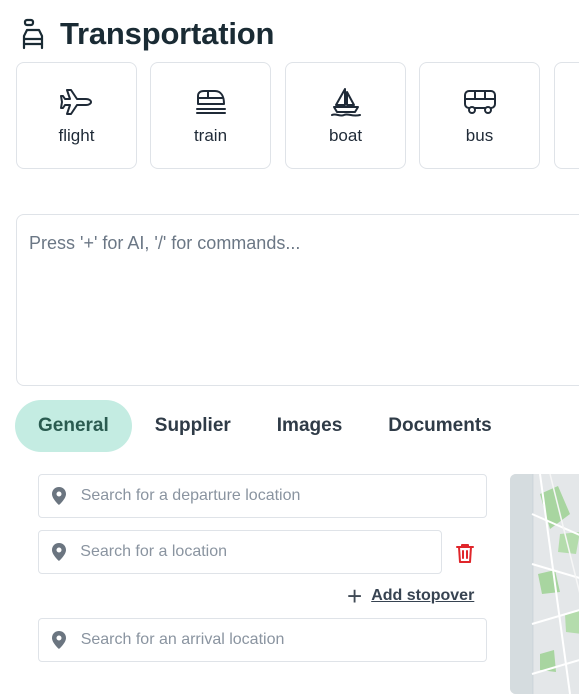  I want to click on type-card-train: train, so click(210, 115).